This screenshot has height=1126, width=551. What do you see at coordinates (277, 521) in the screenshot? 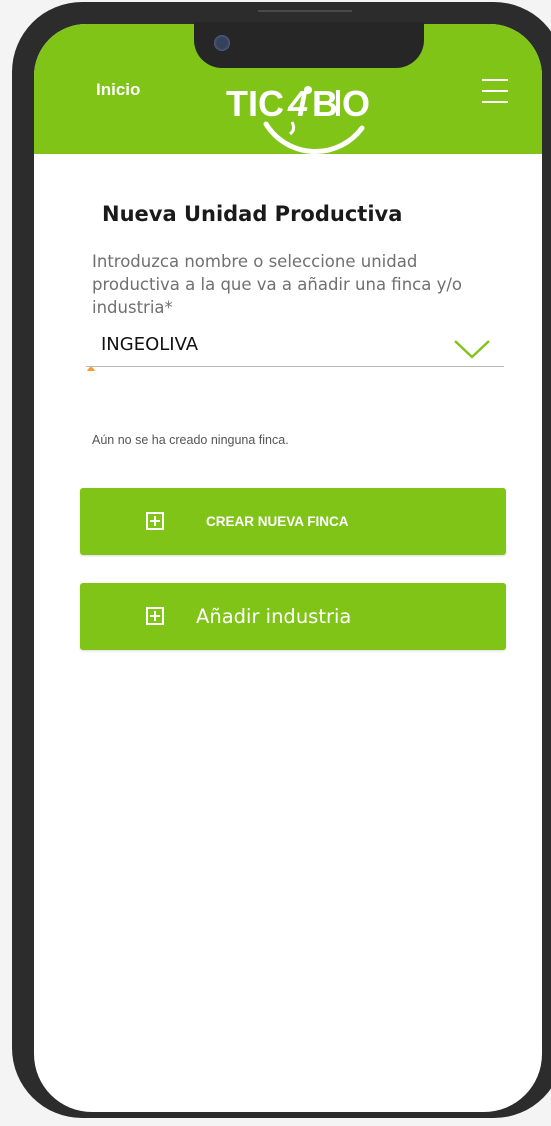
I see `create-finca-label: CREAR NUEVA FINCA` at bounding box center [277, 521].